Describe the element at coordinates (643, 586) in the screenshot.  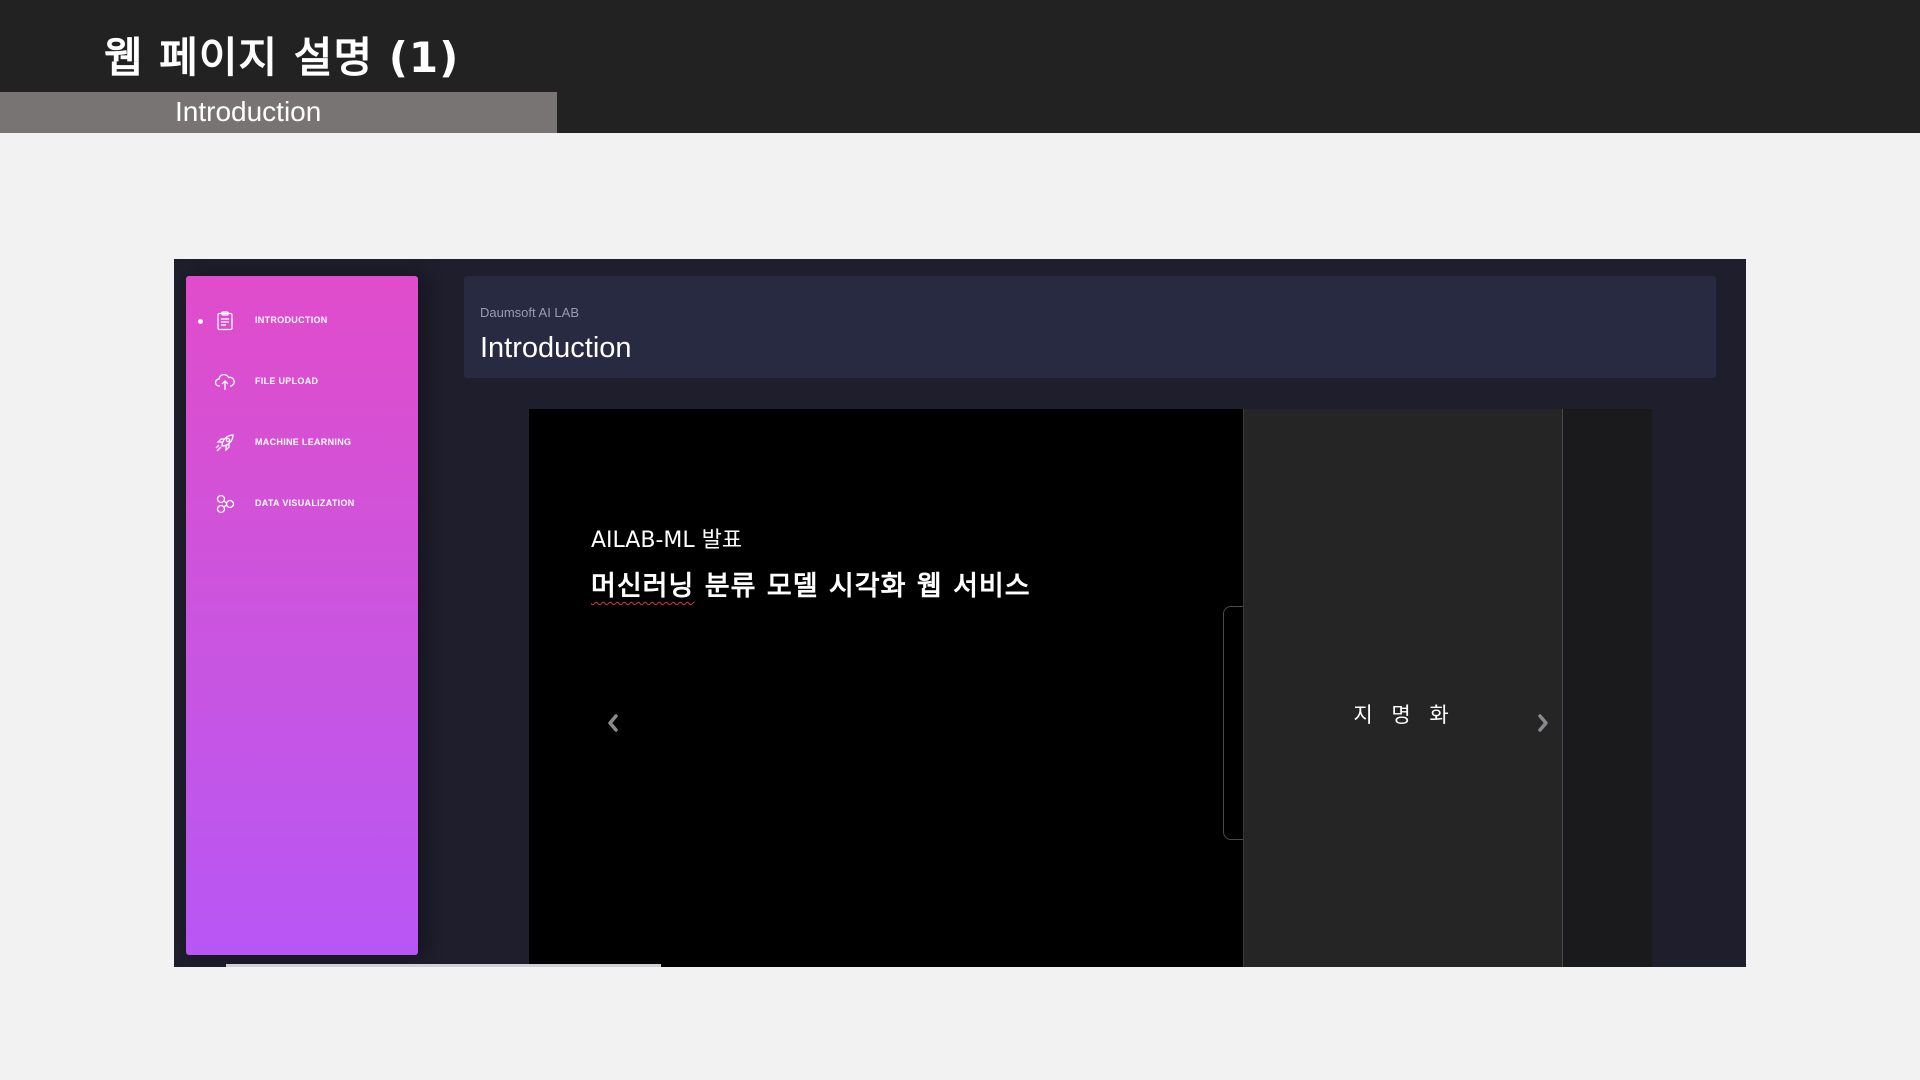
I see `headline-underlined-word: 머신러닝` at that location.